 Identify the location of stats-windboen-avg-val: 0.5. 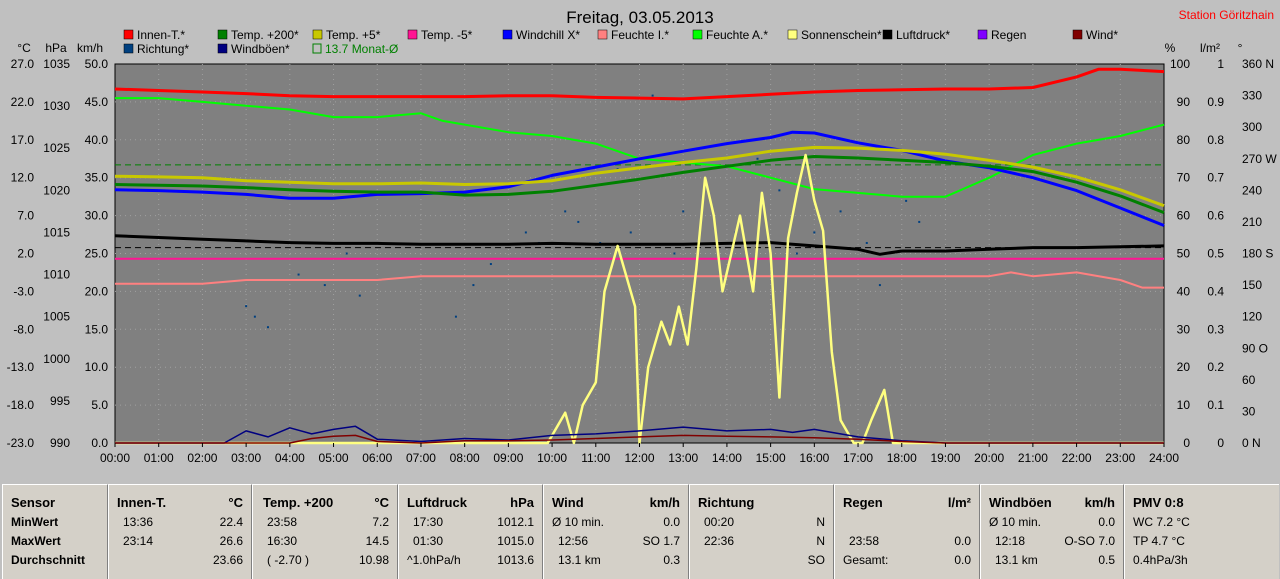
(1106, 560).